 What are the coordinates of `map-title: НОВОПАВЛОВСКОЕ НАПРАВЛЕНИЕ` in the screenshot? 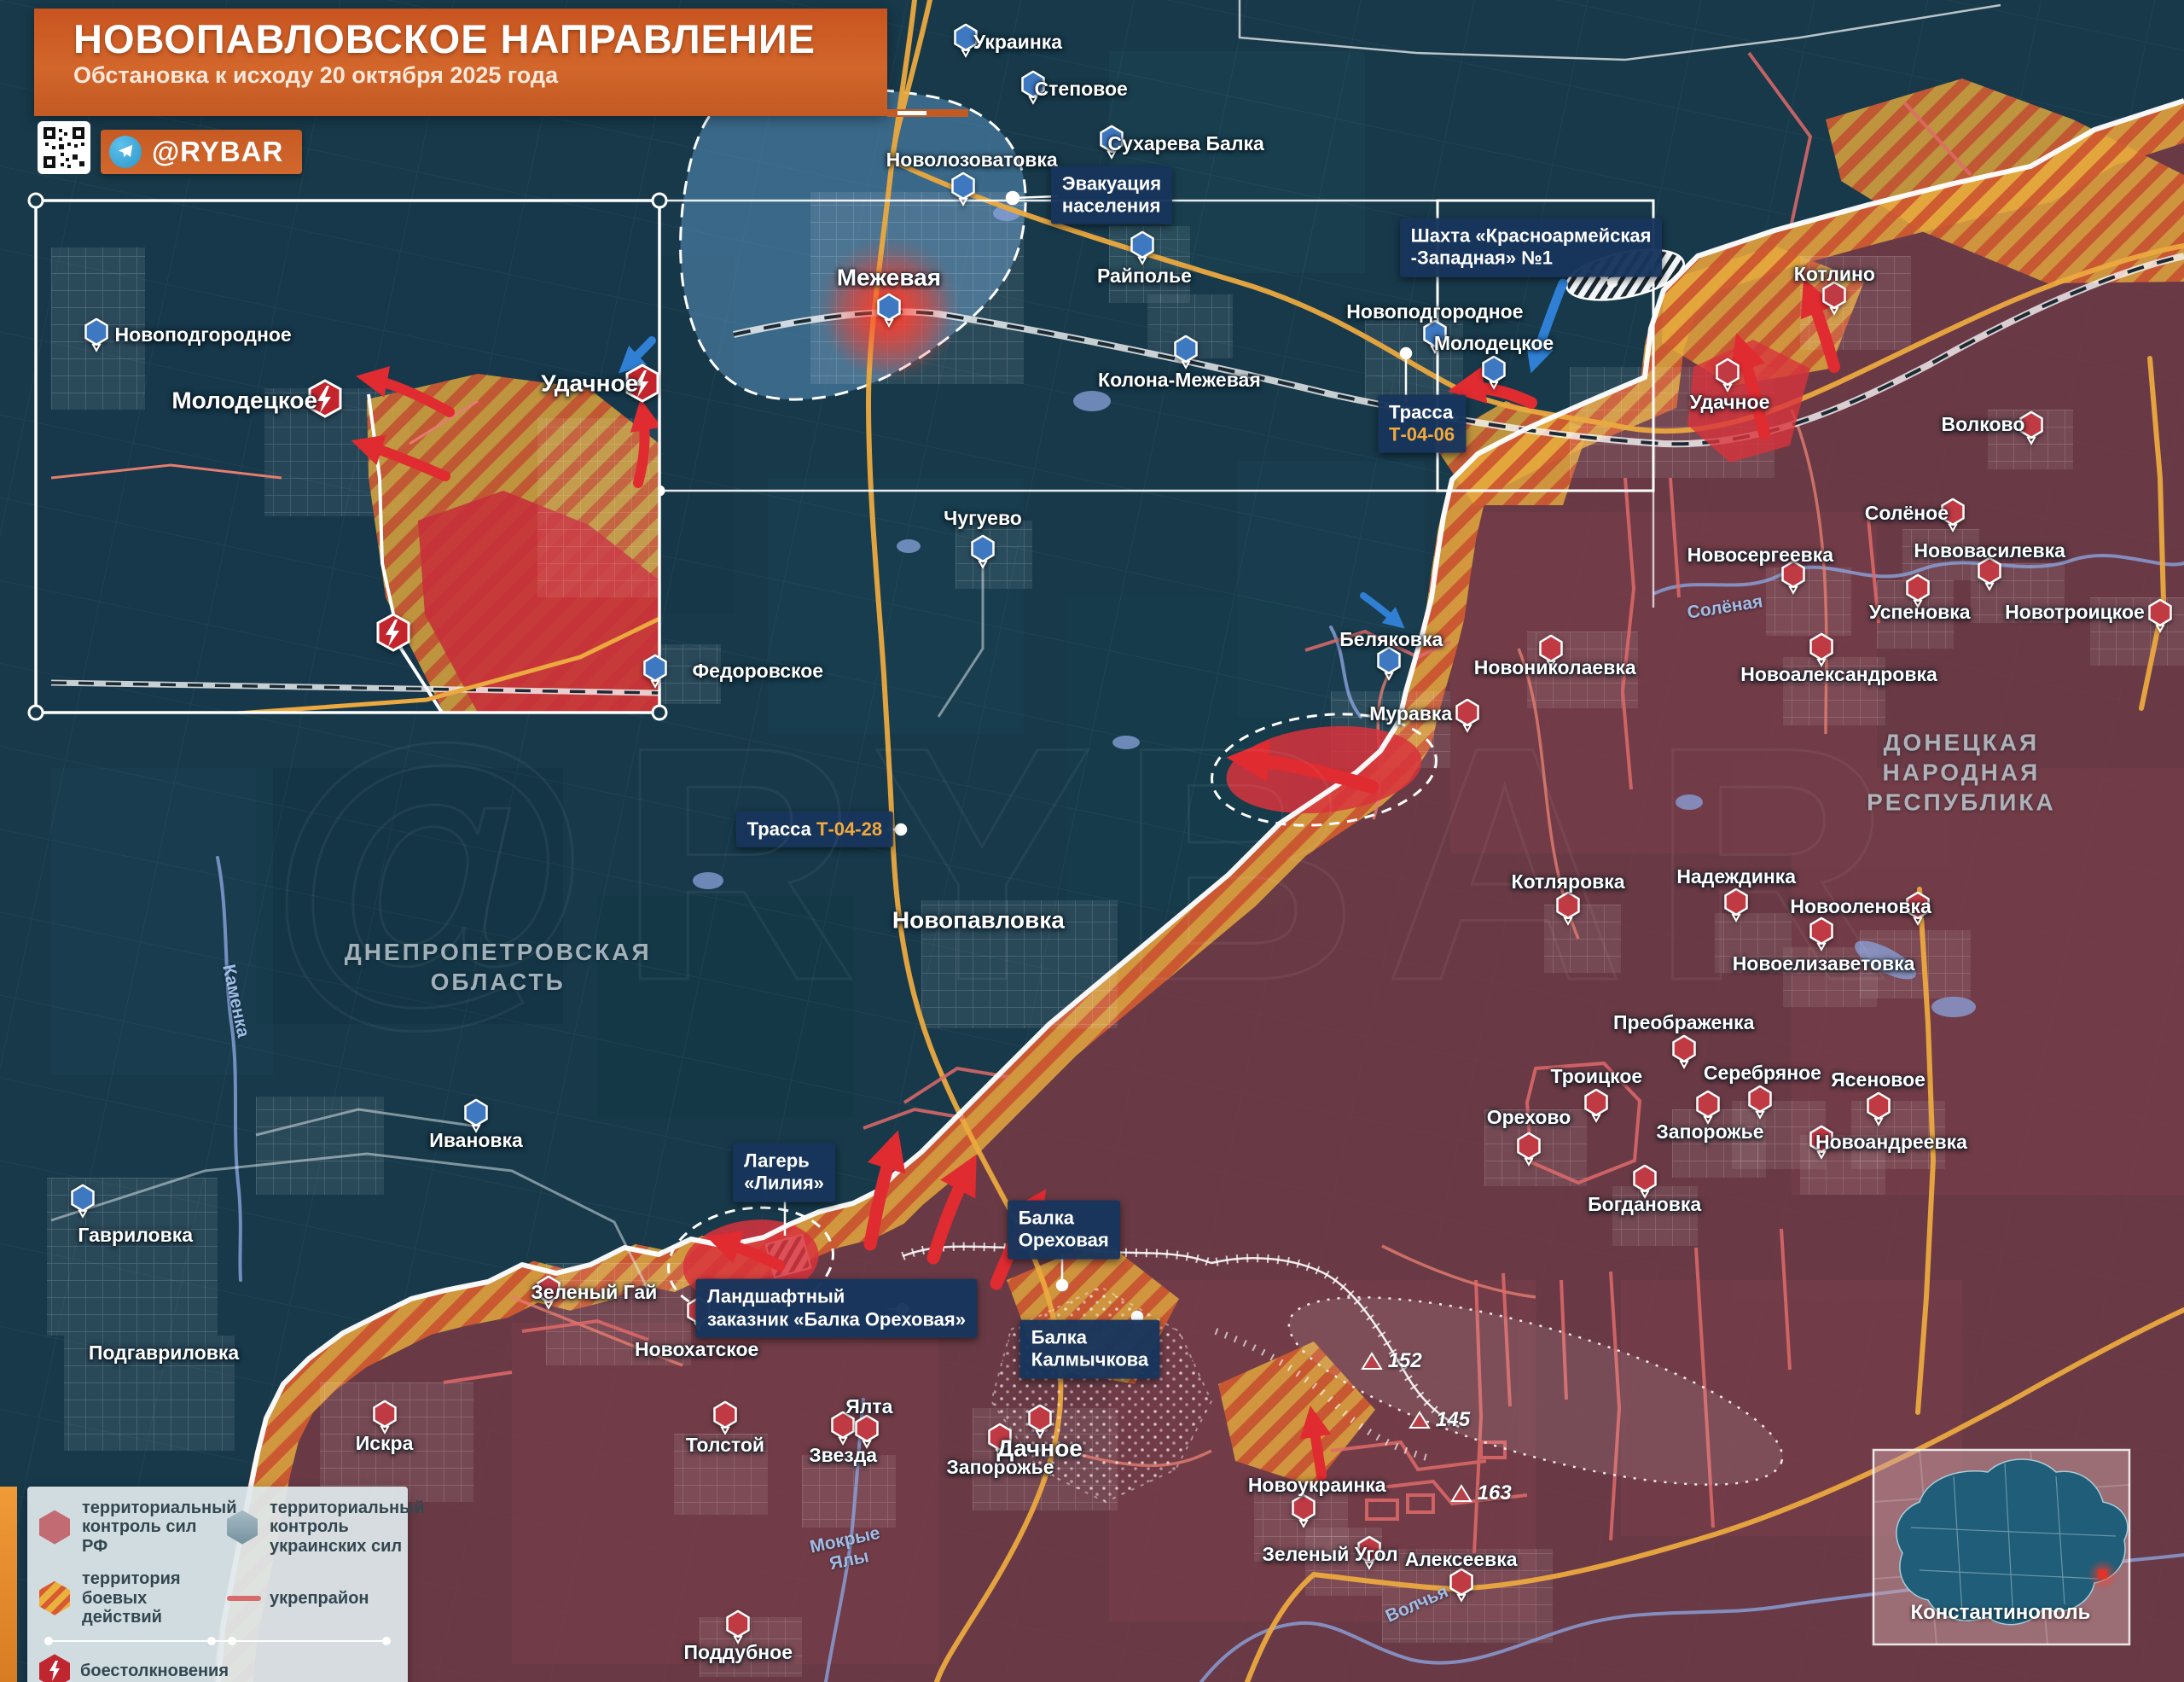 It's located at (444, 38).